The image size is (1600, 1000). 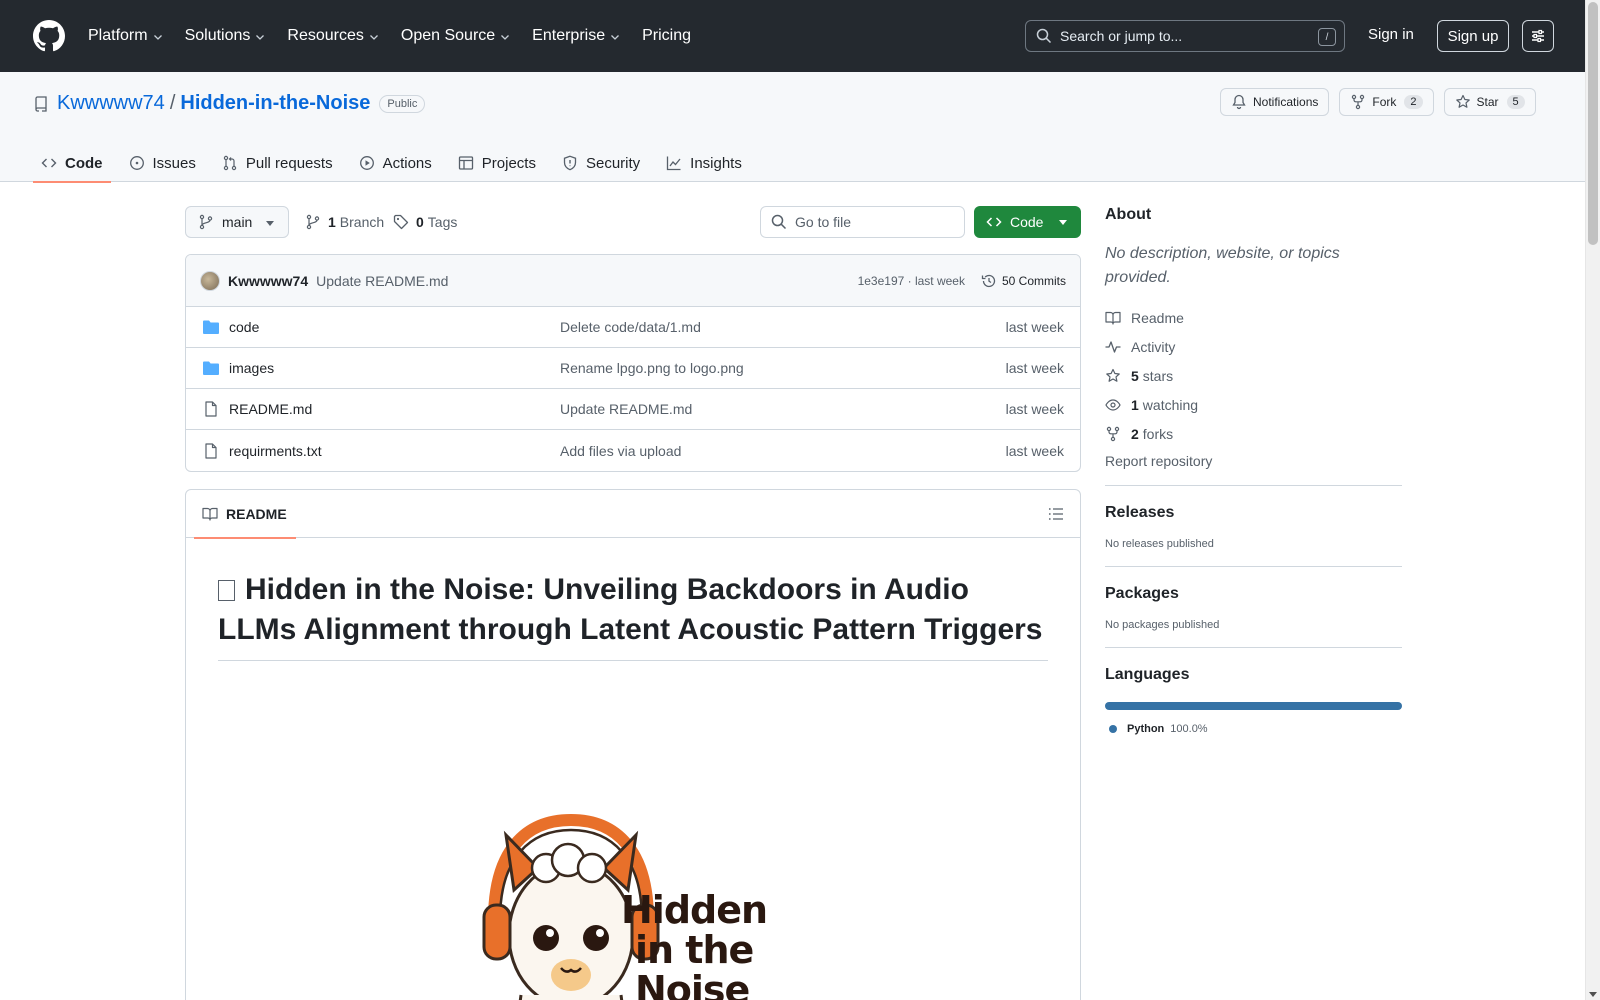 What do you see at coordinates (497, 163) in the screenshot?
I see `tab-projects: Projects` at bounding box center [497, 163].